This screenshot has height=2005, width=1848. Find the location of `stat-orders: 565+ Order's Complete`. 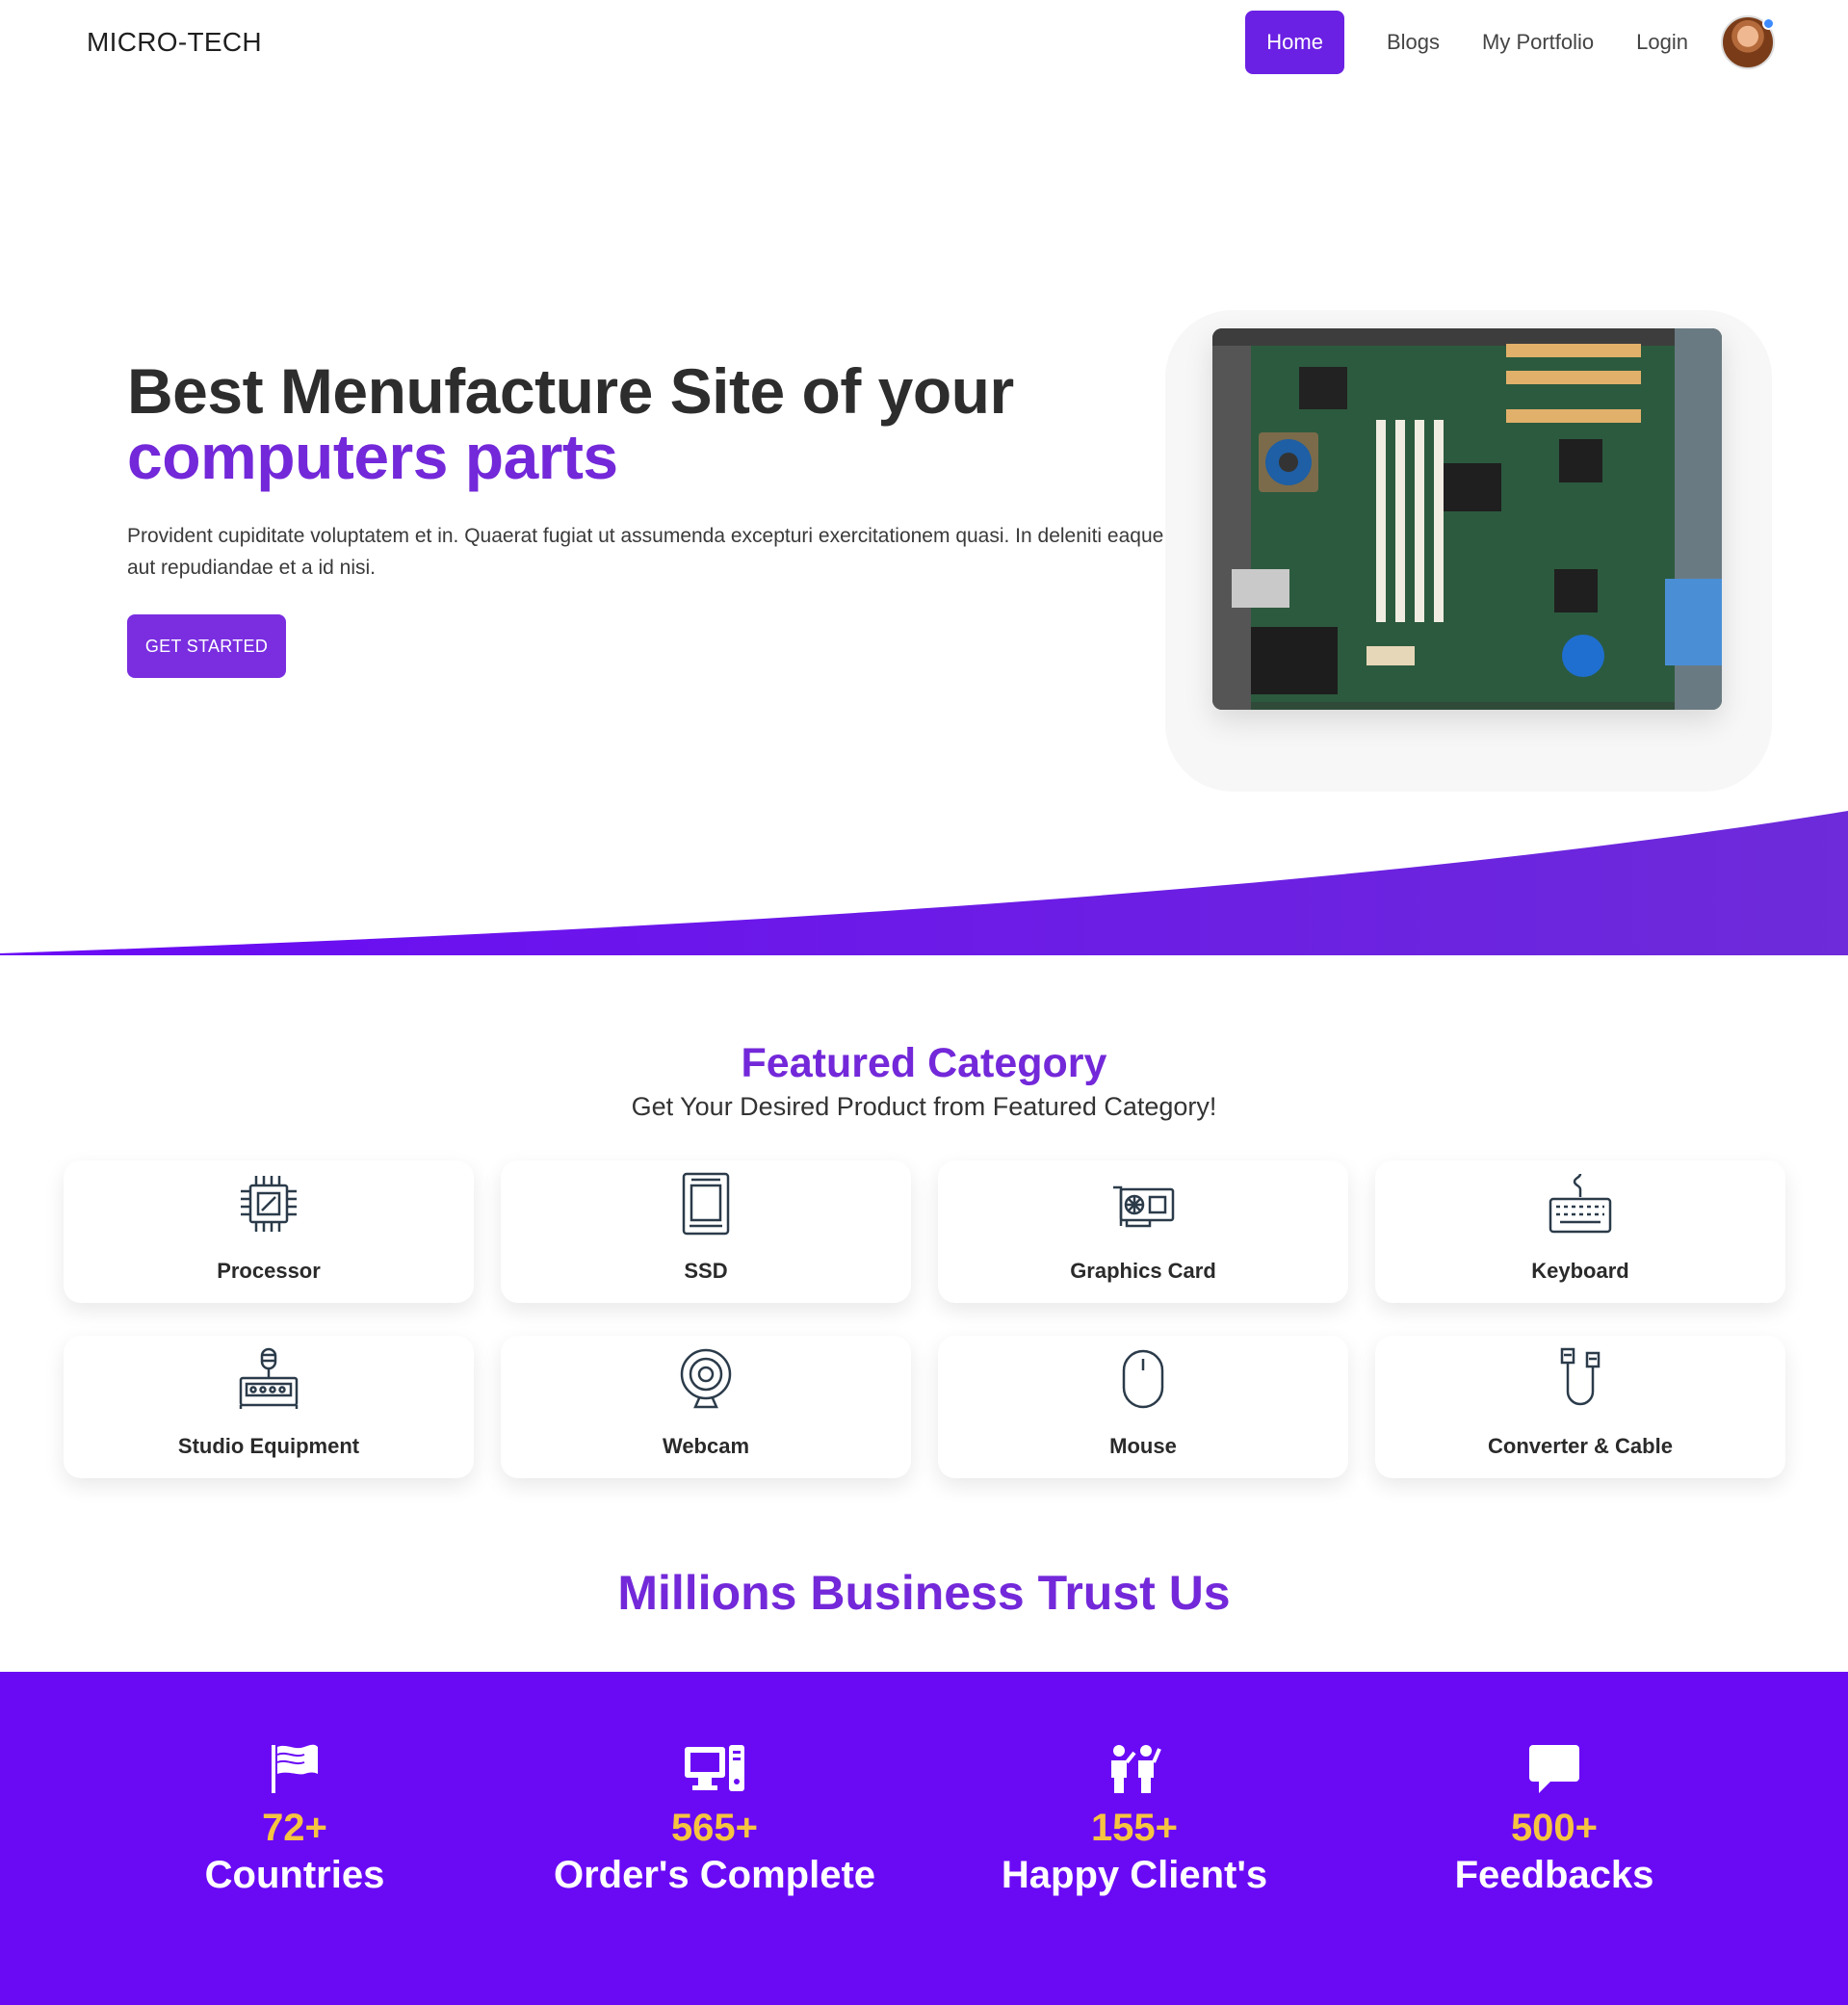

stat-orders: 565+ Order's Complete is located at coordinates (714, 1819).